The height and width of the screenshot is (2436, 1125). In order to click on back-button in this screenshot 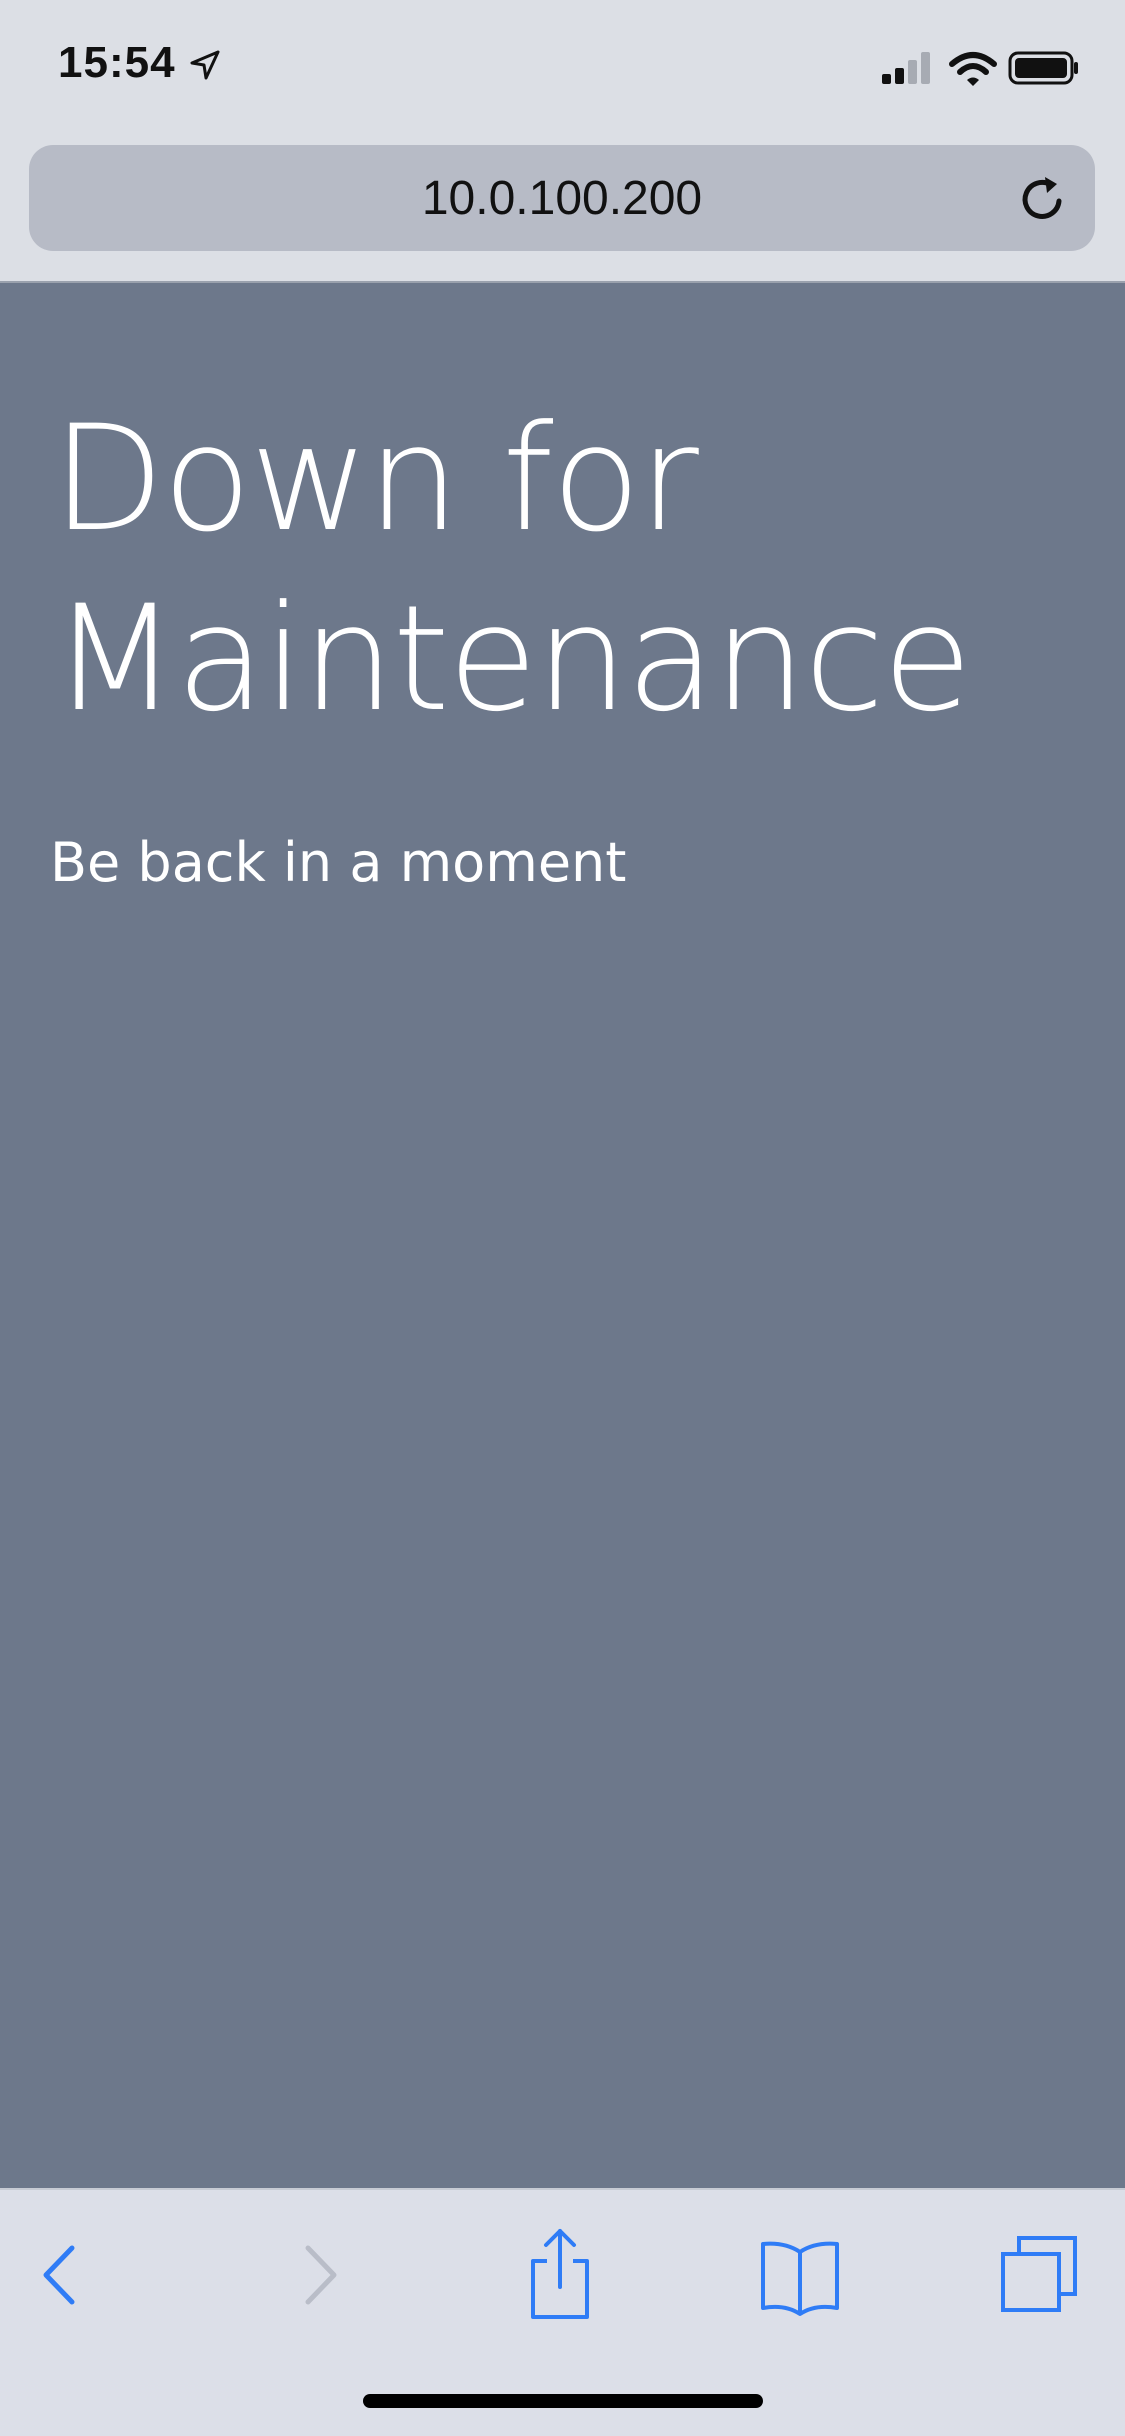, I will do `click(65, 2275)`.